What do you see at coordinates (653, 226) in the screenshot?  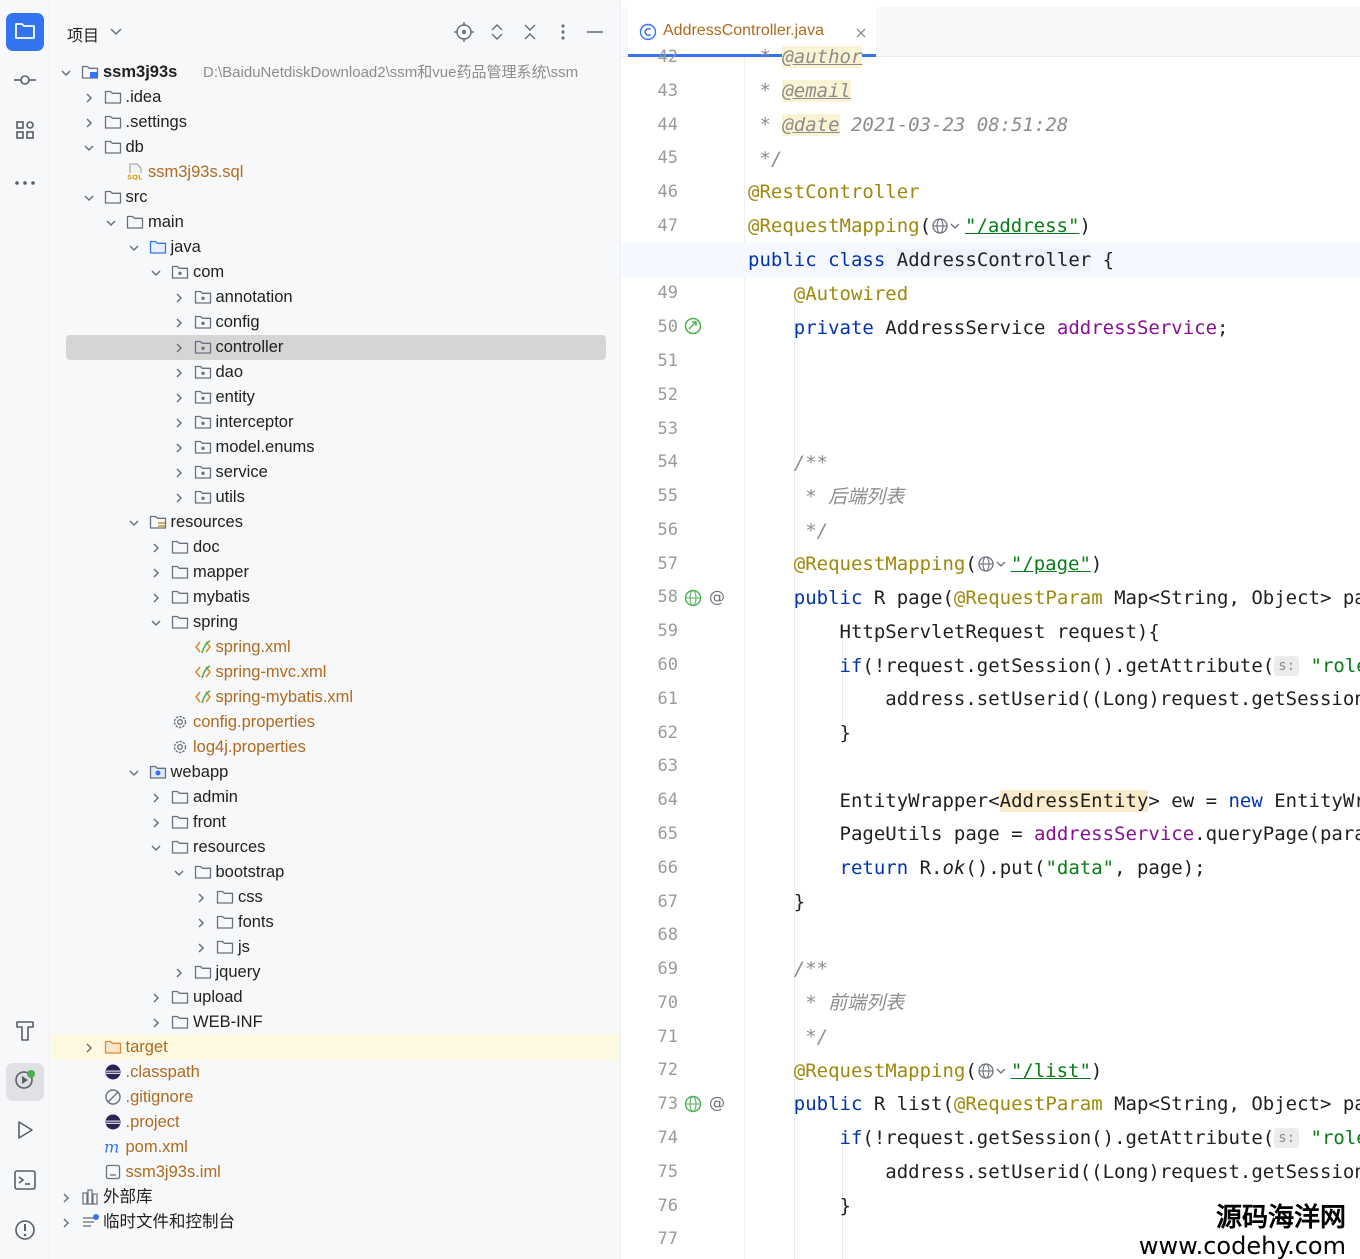 I see `line-number: 47` at bounding box center [653, 226].